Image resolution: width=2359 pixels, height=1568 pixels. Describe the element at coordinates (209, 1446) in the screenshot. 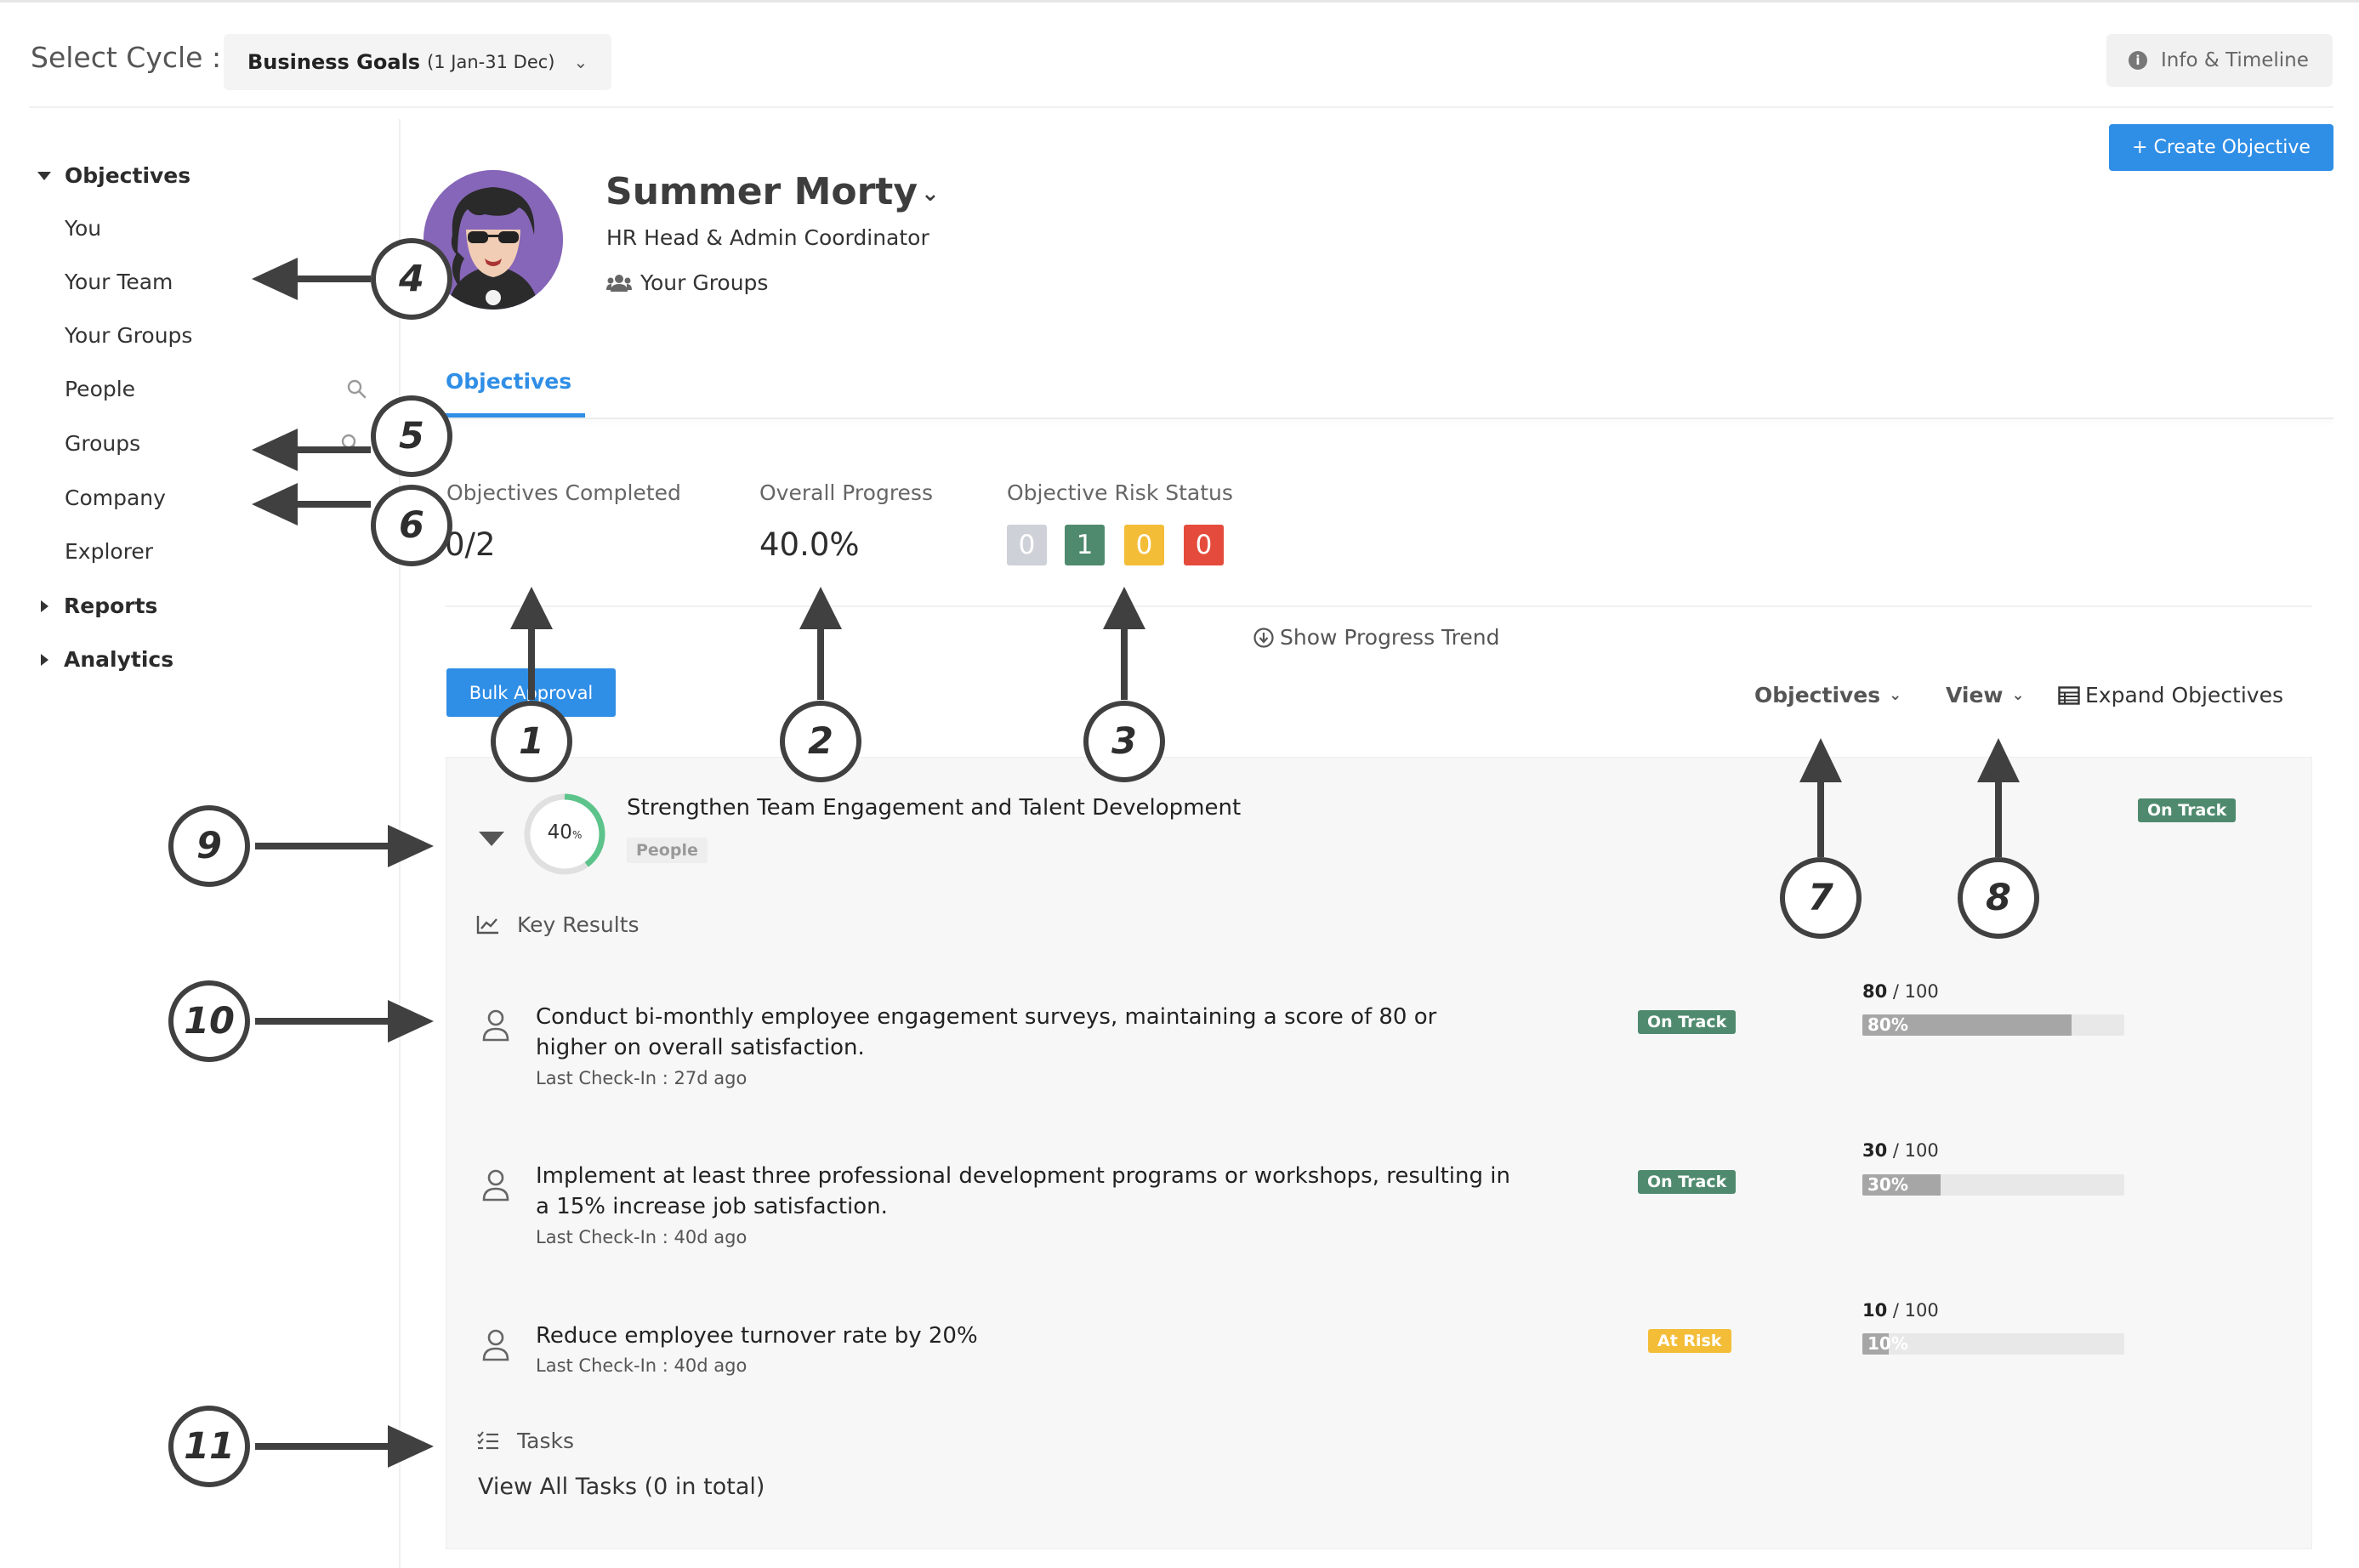

I see `annotation-callout: 11` at that location.